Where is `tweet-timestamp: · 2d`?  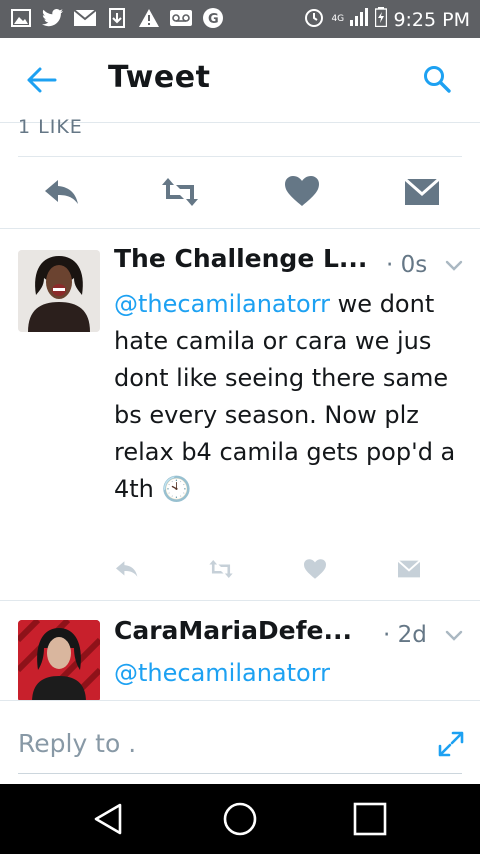
tweet-timestamp: · 2d is located at coordinates (405, 635).